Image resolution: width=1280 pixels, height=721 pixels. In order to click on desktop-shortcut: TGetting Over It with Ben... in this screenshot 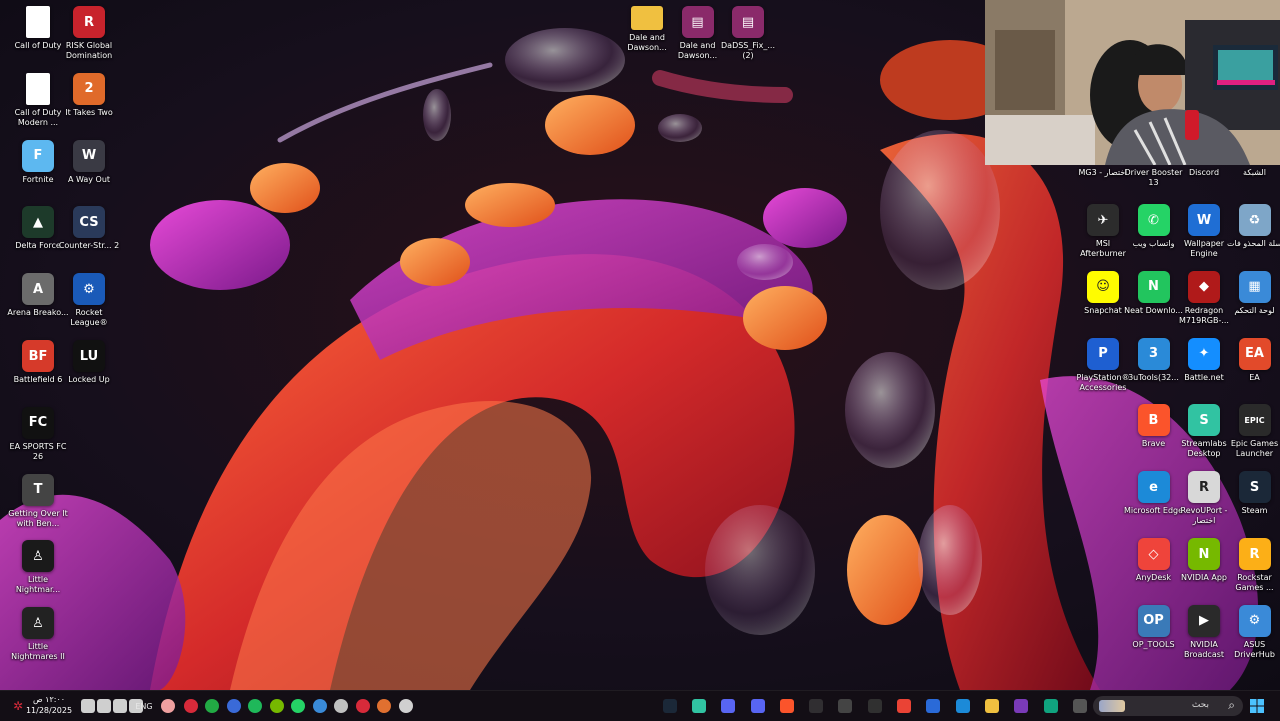, I will do `click(38, 501)`.